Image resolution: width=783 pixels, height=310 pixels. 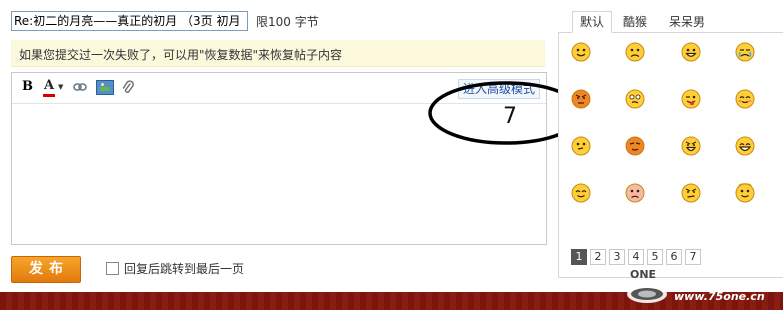 What do you see at coordinates (635, 22) in the screenshot?
I see `tab-cool-monkey: 酷猴` at bounding box center [635, 22].